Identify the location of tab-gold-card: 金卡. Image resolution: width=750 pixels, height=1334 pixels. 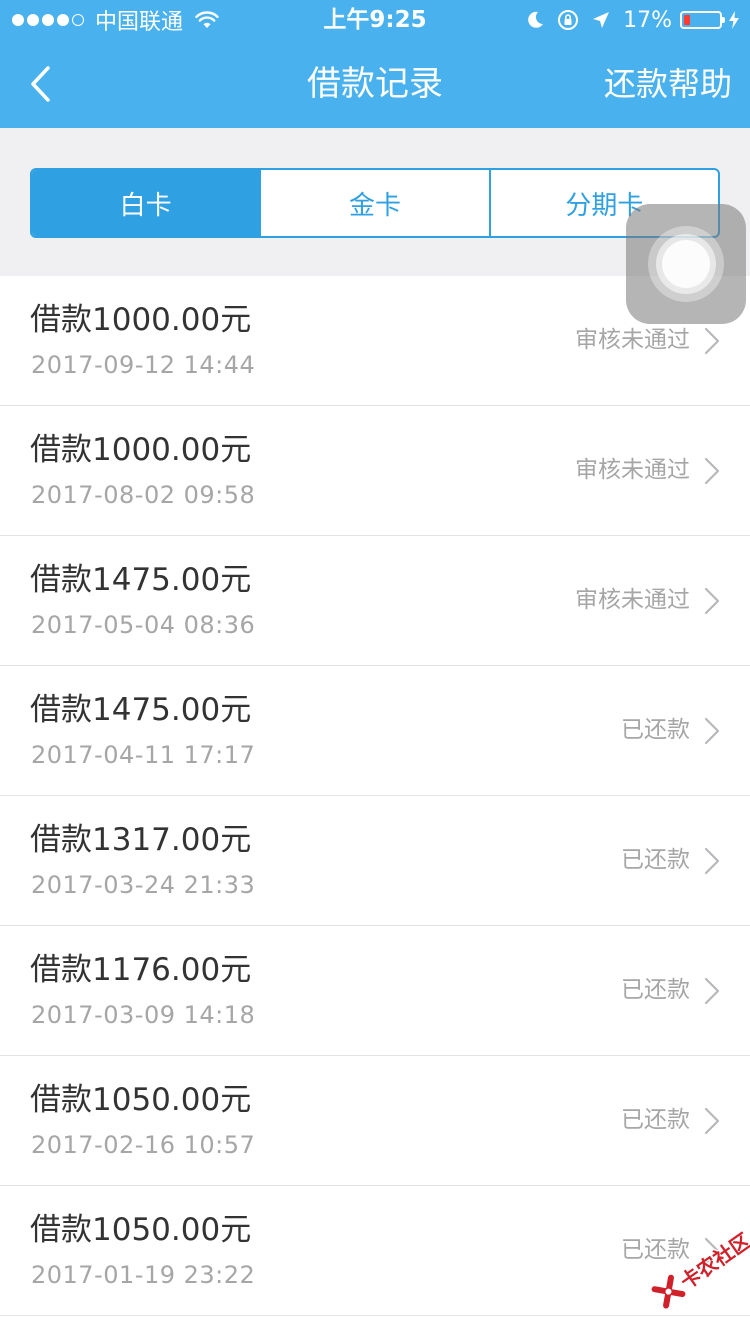
(373, 203).